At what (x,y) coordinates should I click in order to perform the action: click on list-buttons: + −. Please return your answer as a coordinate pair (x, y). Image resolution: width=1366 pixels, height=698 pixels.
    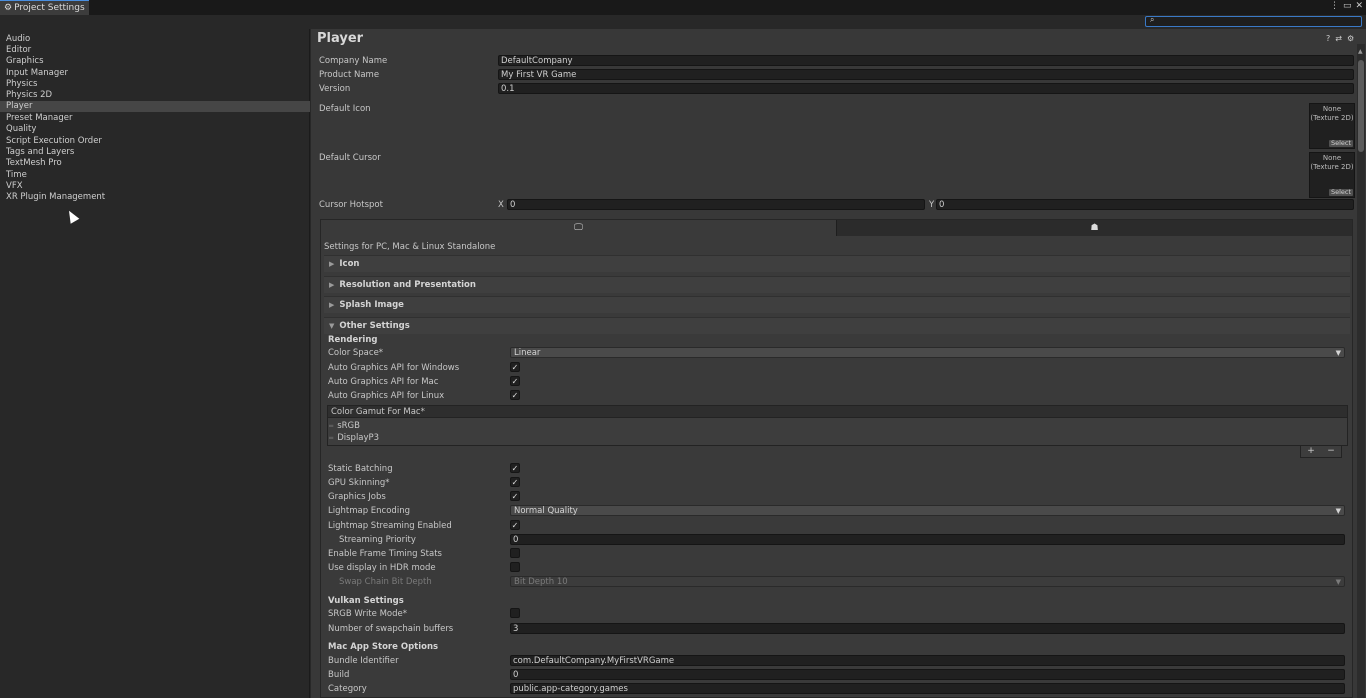
    Looking at the image, I should click on (1321, 452).